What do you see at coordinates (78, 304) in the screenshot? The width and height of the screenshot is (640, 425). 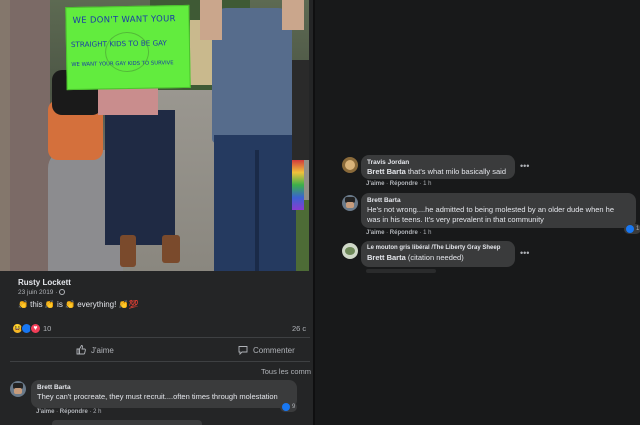 I see `post-text: 👏 this 👏 is 👏 everything! 👏💯` at bounding box center [78, 304].